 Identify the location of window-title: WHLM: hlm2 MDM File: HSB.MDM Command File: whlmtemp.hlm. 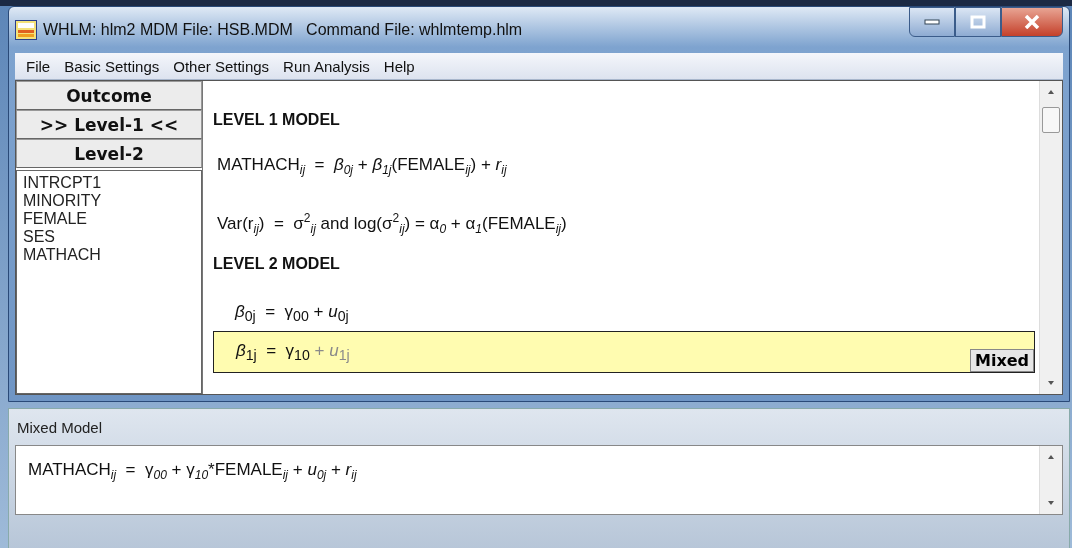
(283, 30).